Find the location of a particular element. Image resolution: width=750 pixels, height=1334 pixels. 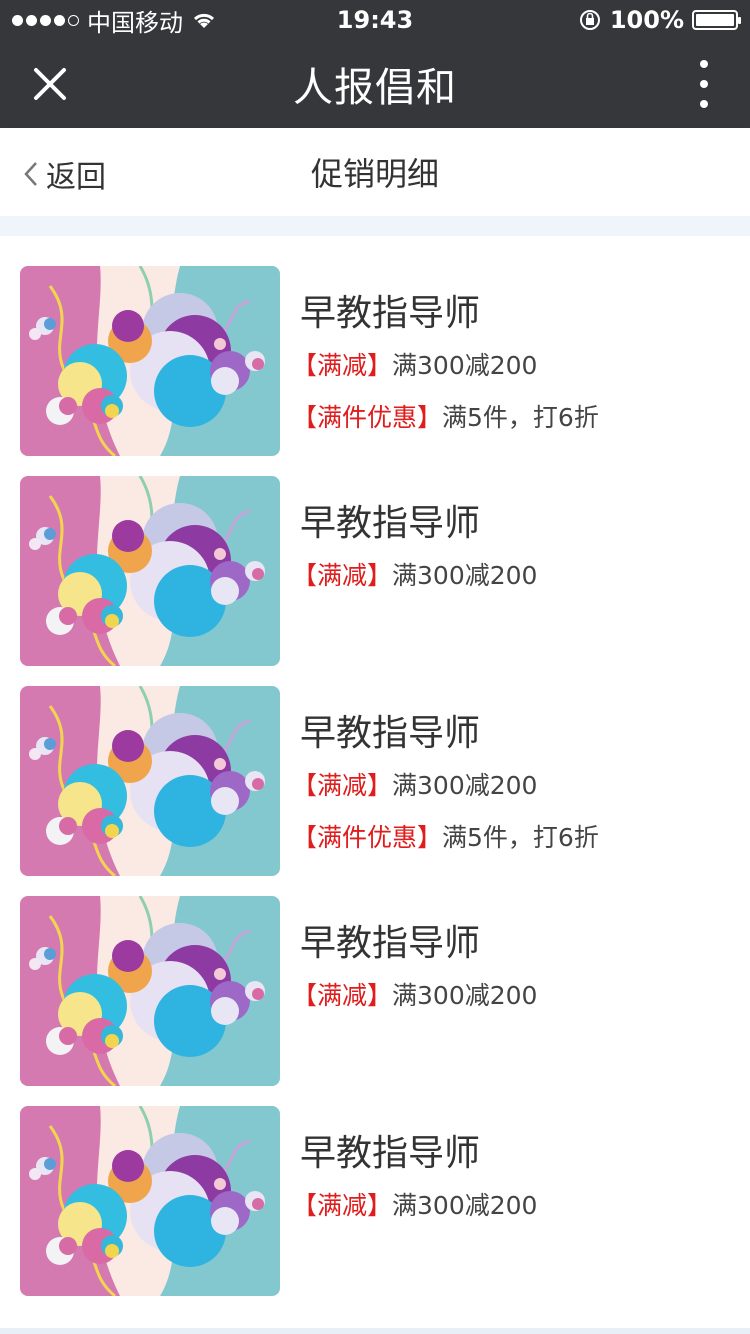

section-divider is located at coordinates (375, 226).